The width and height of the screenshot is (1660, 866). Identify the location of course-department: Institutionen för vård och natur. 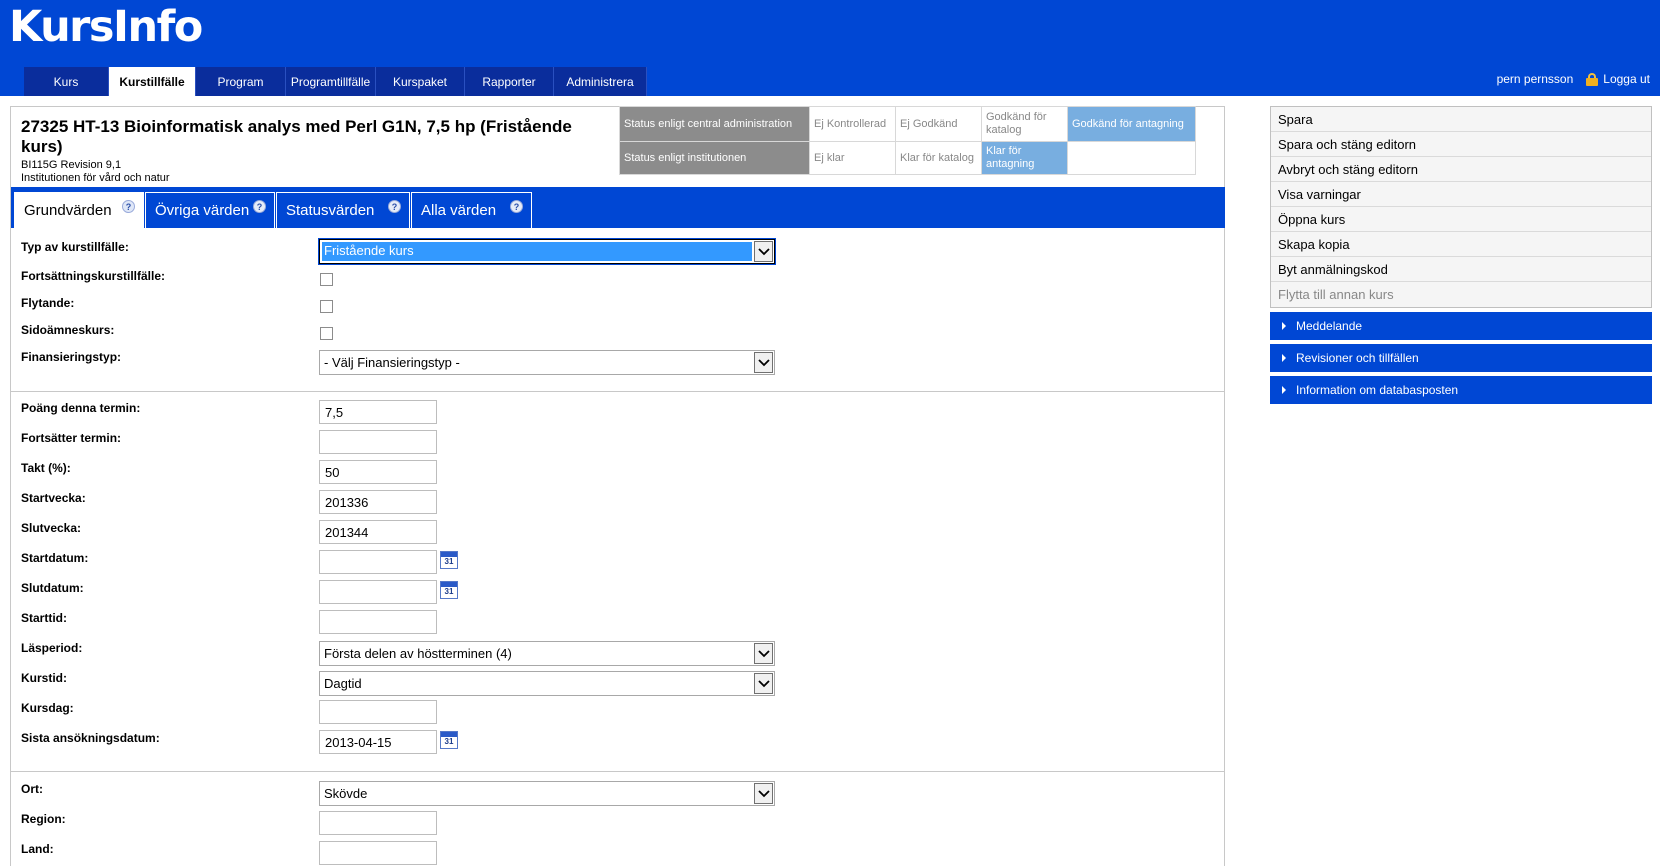
(95, 178).